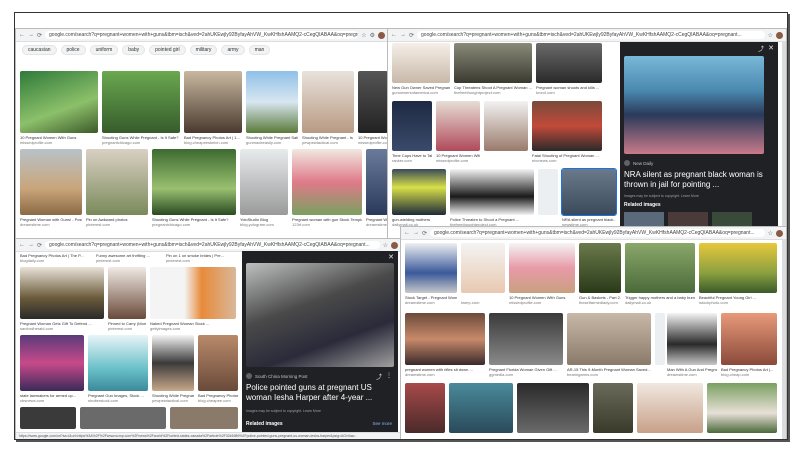 The height and width of the screenshot is (450, 800). What do you see at coordinates (735, 374) in the screenshot?
I see `result-source: blog.cheap.com` at bounding box center [735, 374].